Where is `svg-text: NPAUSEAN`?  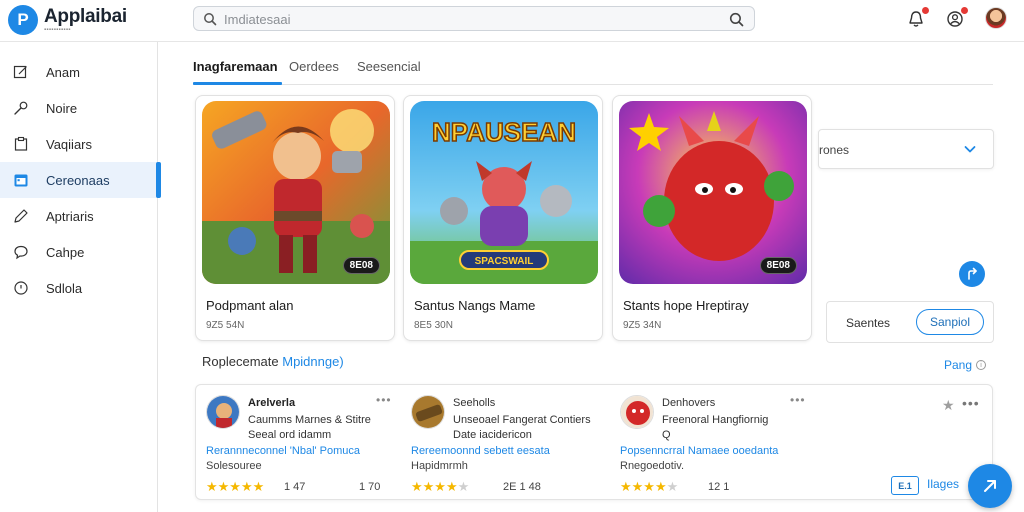 svg-text: NPAUSEAN is located at coordinates (504, 132).